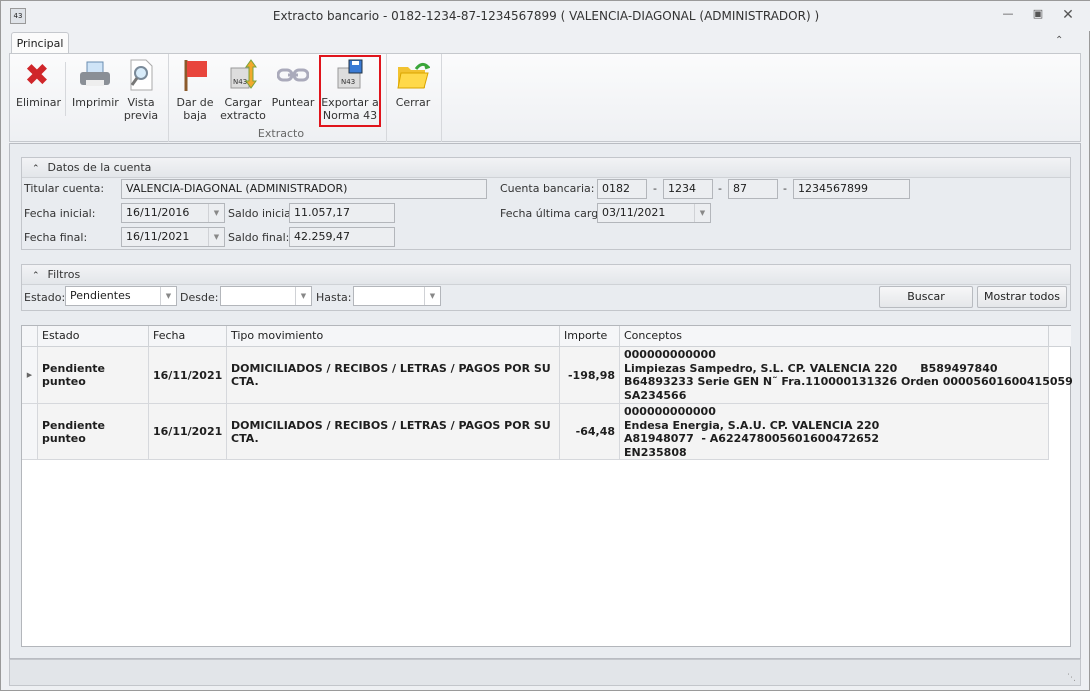 Image resolution: width=1090 pixels, height=691 pixels. What do you see at coordinates (546, 168) in the screenshot?
I see `datos-cuenta-header: ⌃ Datos de la cuenta` at bounding box center [546, 168].